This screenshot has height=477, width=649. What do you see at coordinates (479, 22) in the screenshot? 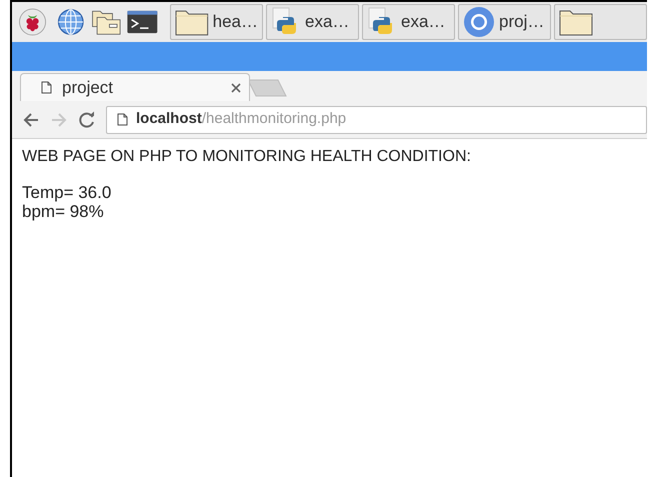
I see `browser-icon` at bounding box center [479, 22].